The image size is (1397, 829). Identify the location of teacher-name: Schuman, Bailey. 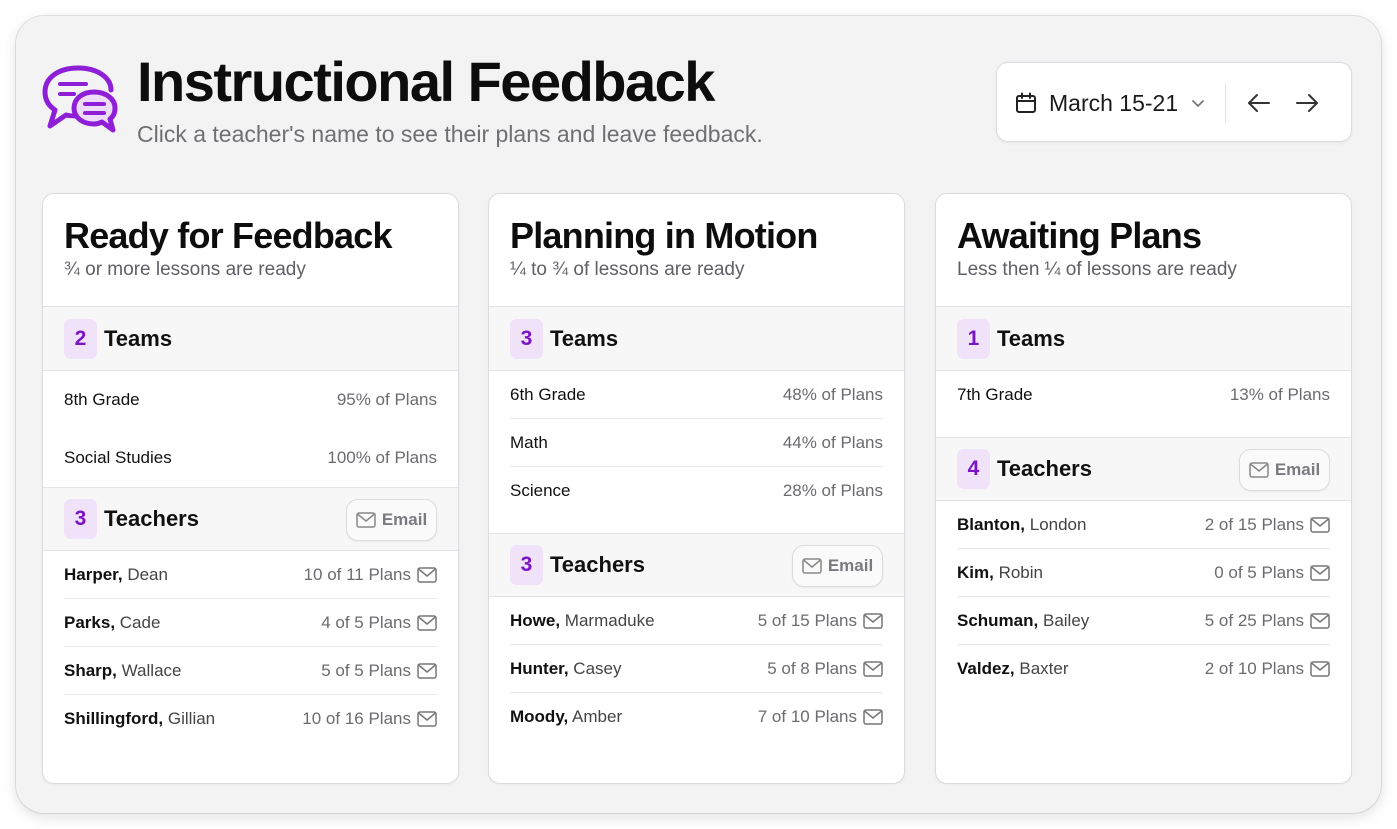
(1023, 621).